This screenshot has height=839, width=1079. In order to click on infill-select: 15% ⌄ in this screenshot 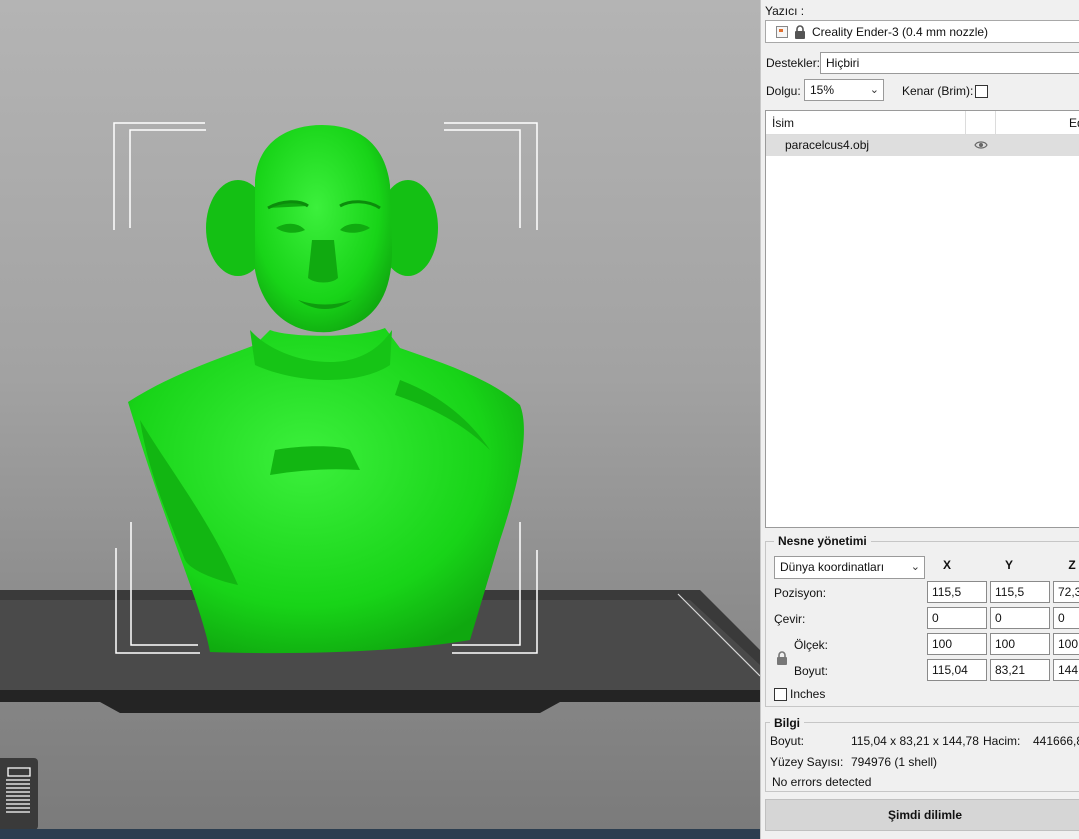, I will do `click(844, 90)`.